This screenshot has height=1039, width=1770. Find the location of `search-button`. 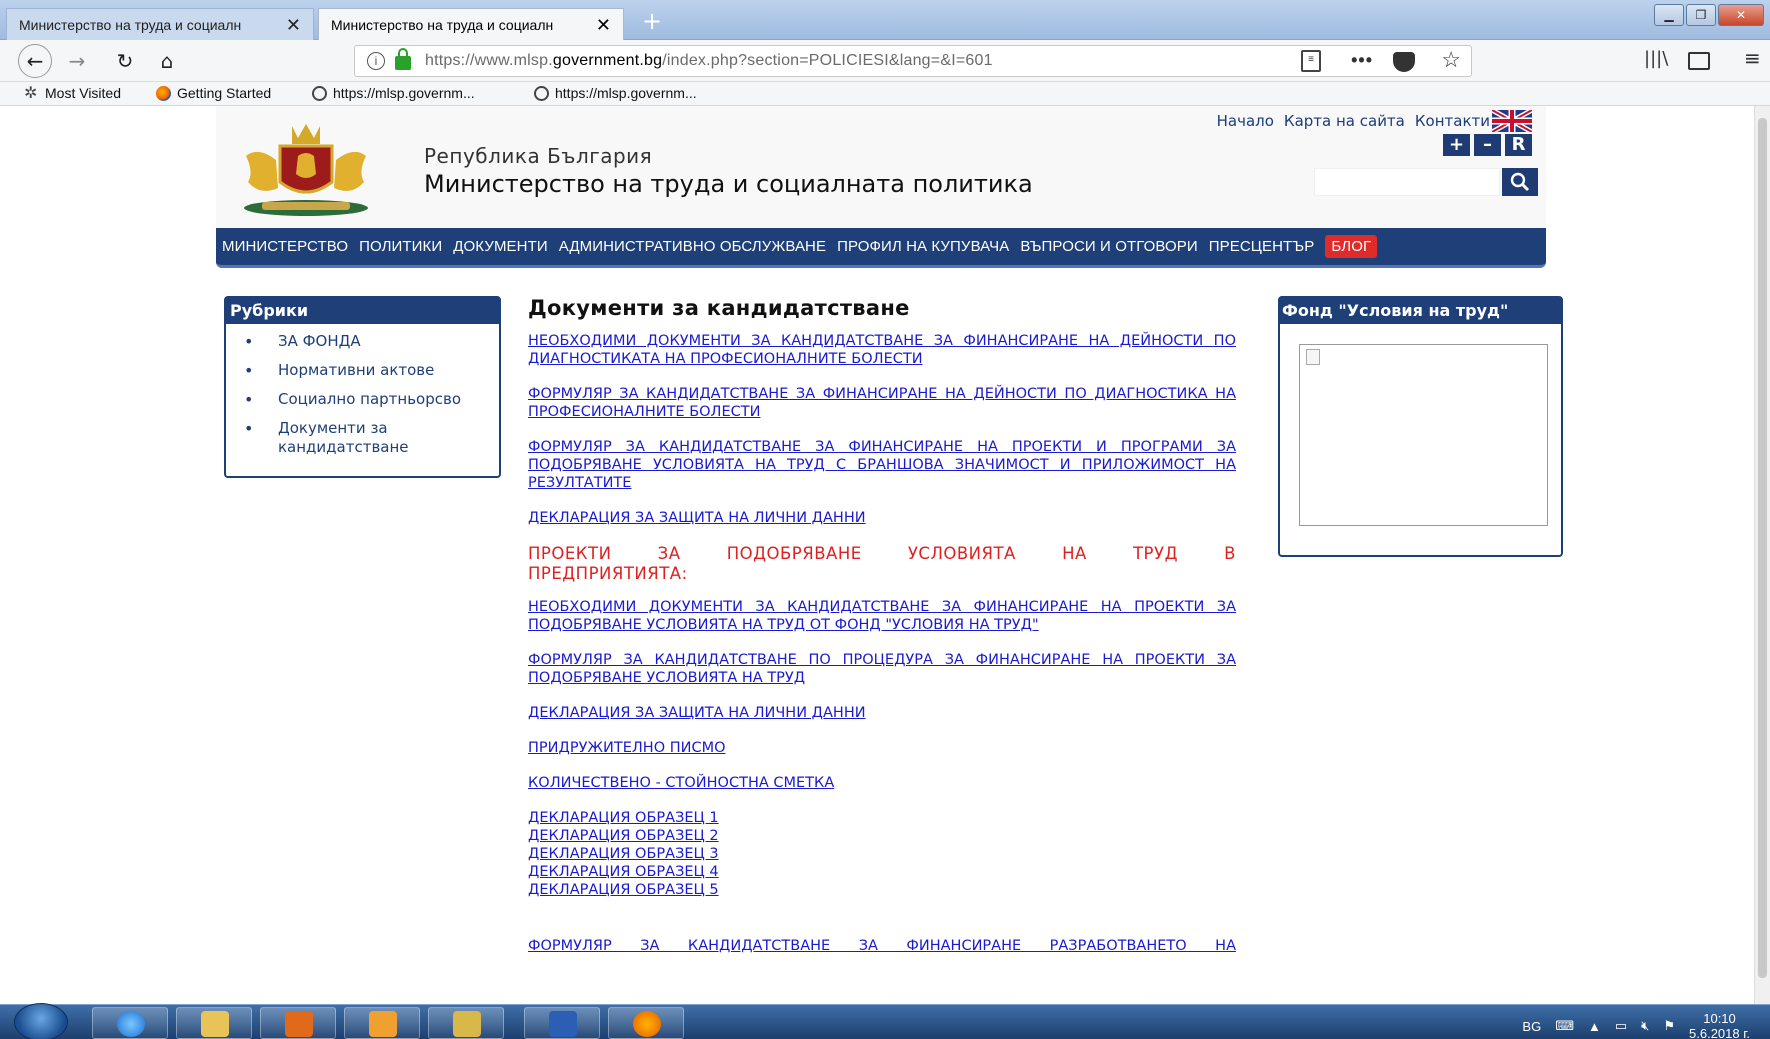

search-button is located at coordinates (1520, 182).